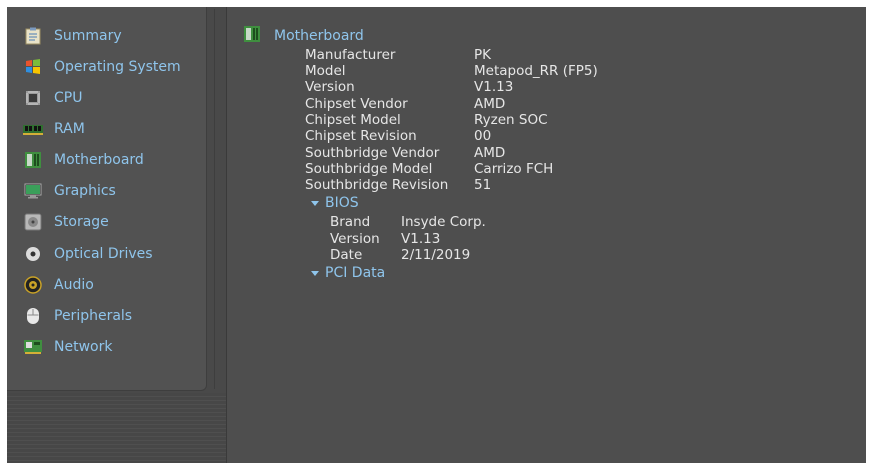 This screenshot has width=878, height=471. I want to click on sidebar-item-label: Peripherals, so click(93, 316).